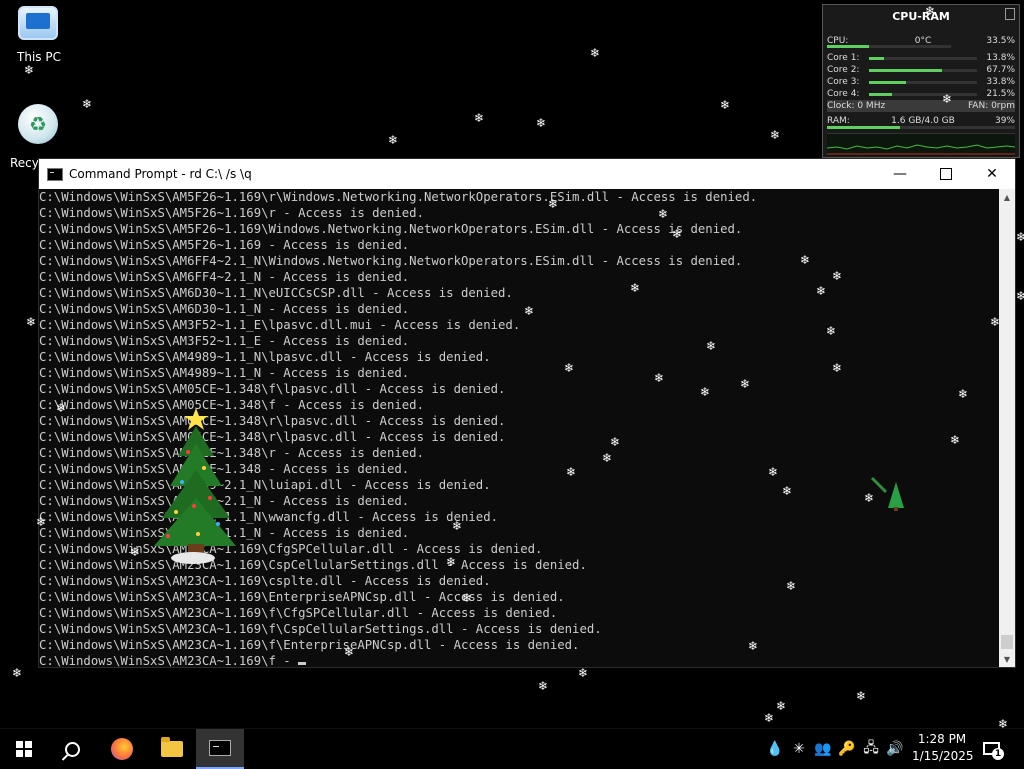 This screenshot has width=1024, height=769. I want to click on start-button, so click(24, 749).